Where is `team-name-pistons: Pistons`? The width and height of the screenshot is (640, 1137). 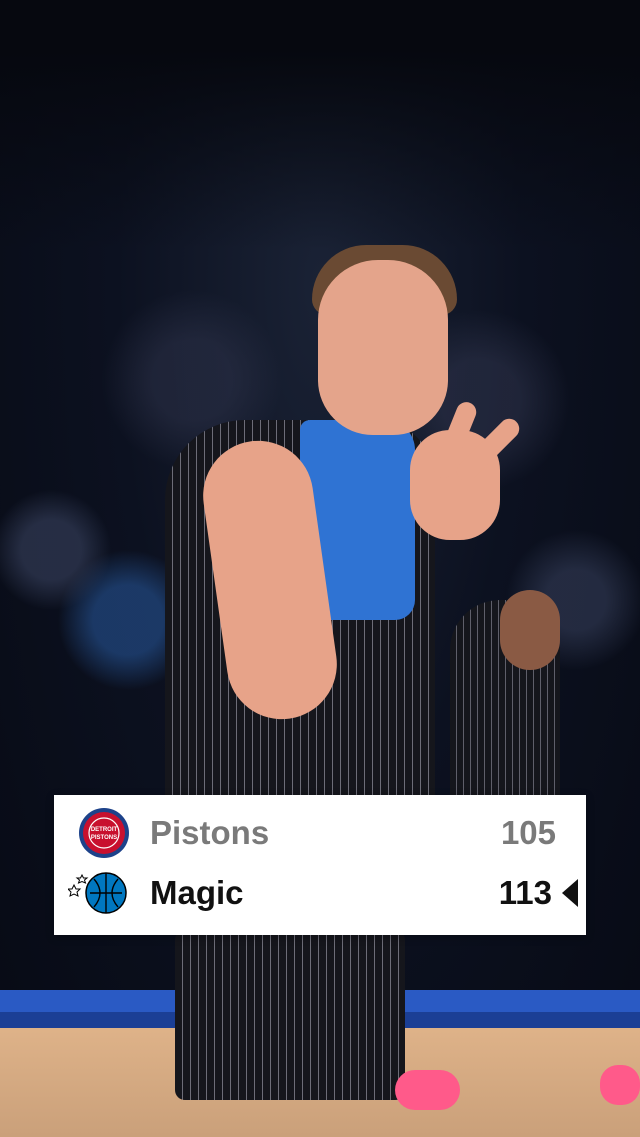 team-name-pistons: Pistons is located at coordinates (210, 832).